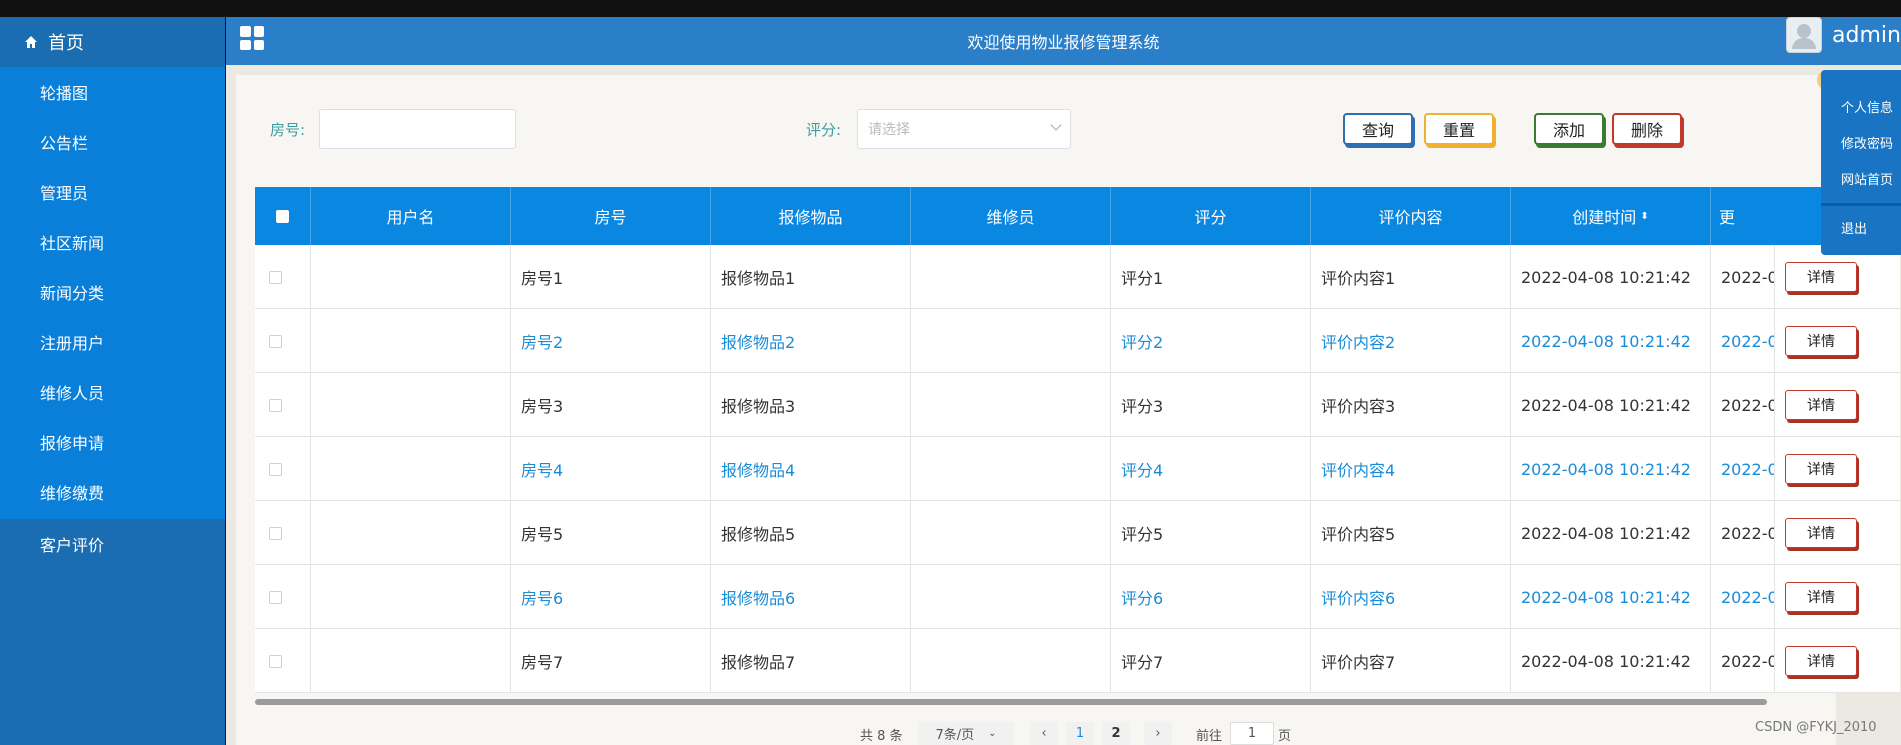 The image size is (1901, 745). I want to click on sidebar-item-customer-reviews: 客户评价, so click(112, 544).